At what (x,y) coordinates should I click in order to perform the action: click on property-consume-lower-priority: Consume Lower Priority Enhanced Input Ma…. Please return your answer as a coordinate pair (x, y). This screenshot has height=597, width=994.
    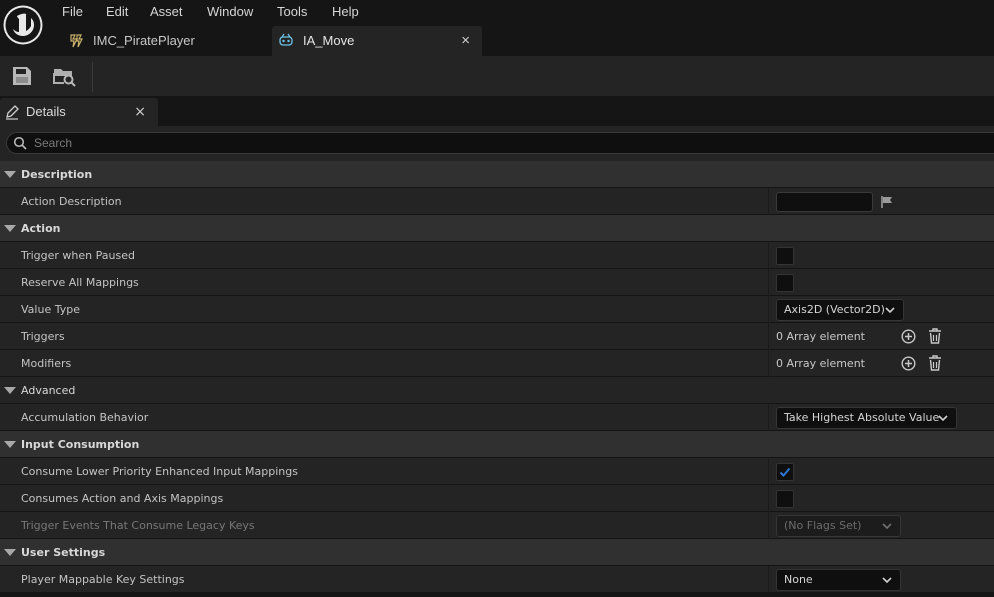
    Looking at the image, I should click on (497, 471).